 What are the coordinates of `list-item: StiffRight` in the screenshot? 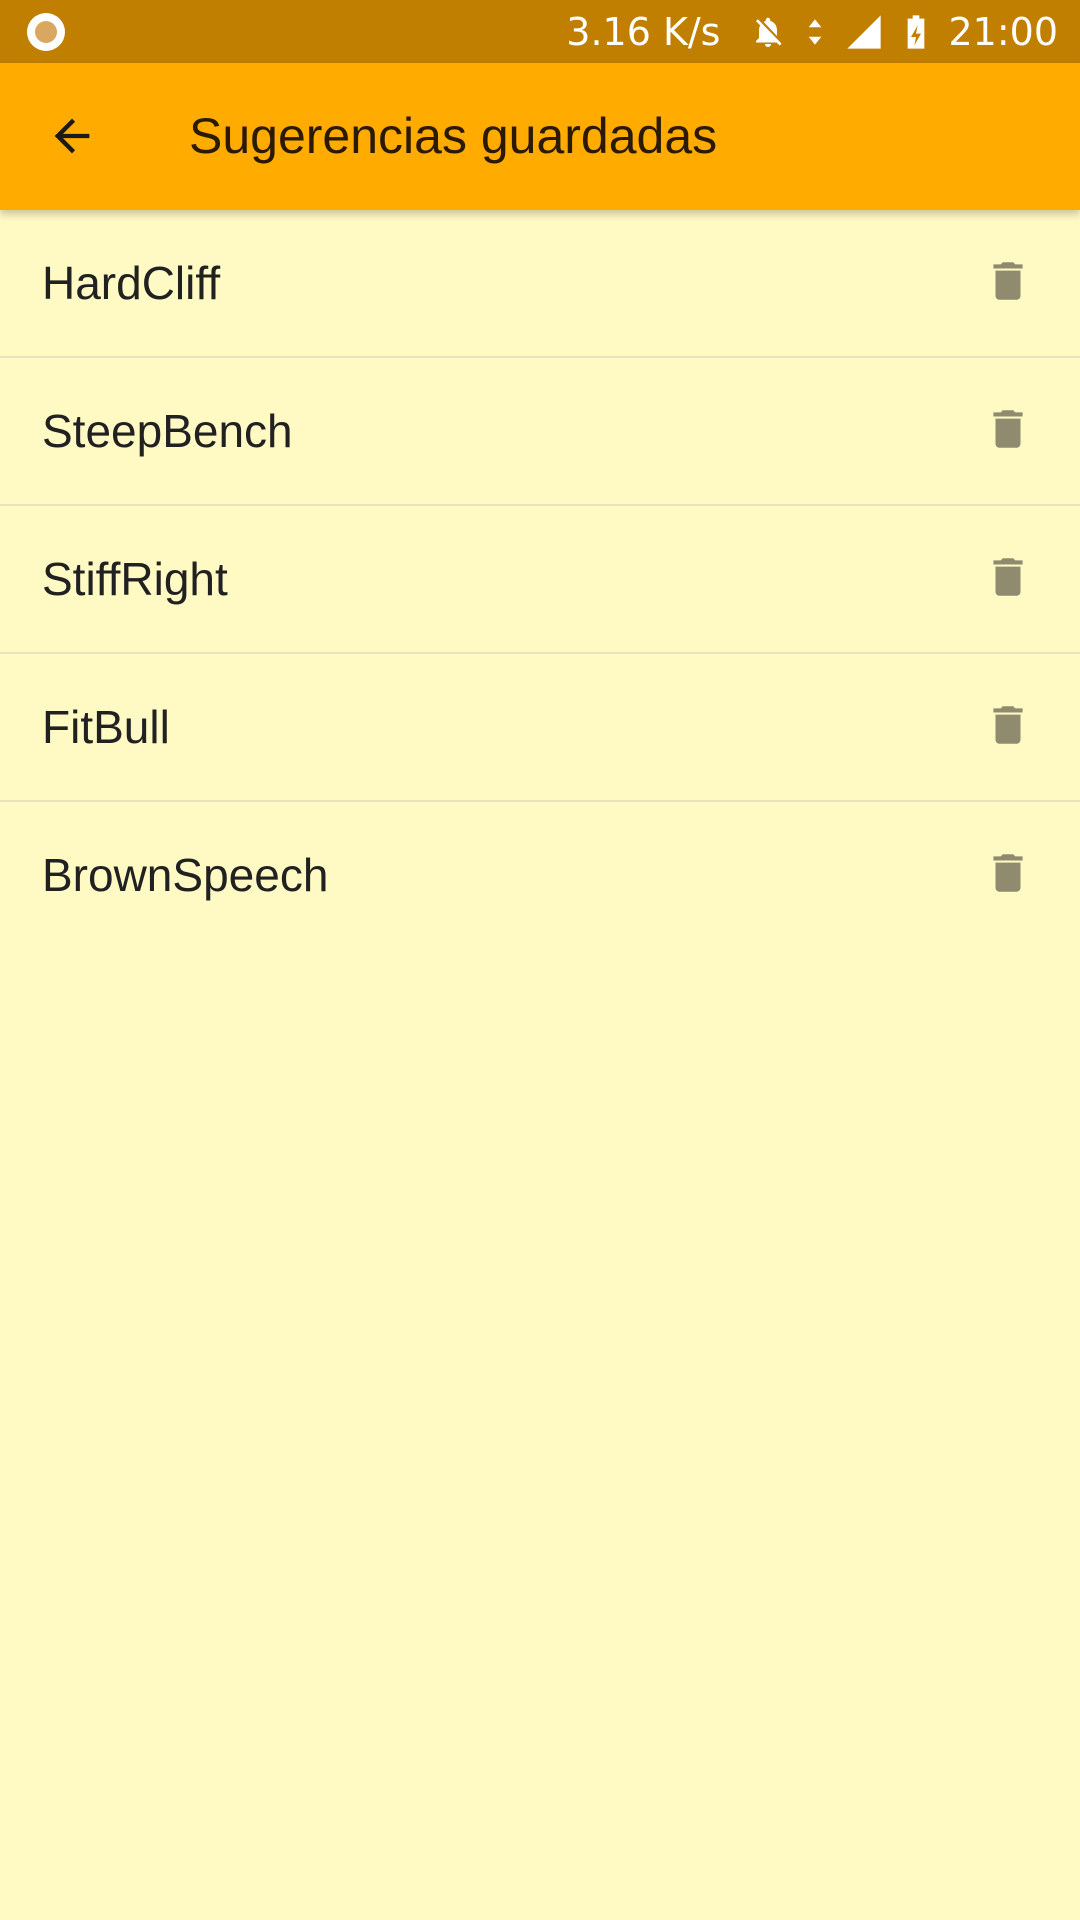 It's located at (540, 580).